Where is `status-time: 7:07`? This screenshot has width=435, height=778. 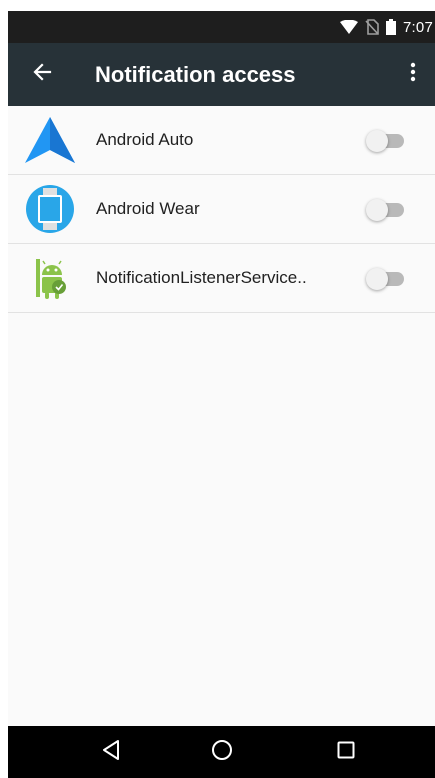 status-time: 7:07 is located at coordinates (418, 27).